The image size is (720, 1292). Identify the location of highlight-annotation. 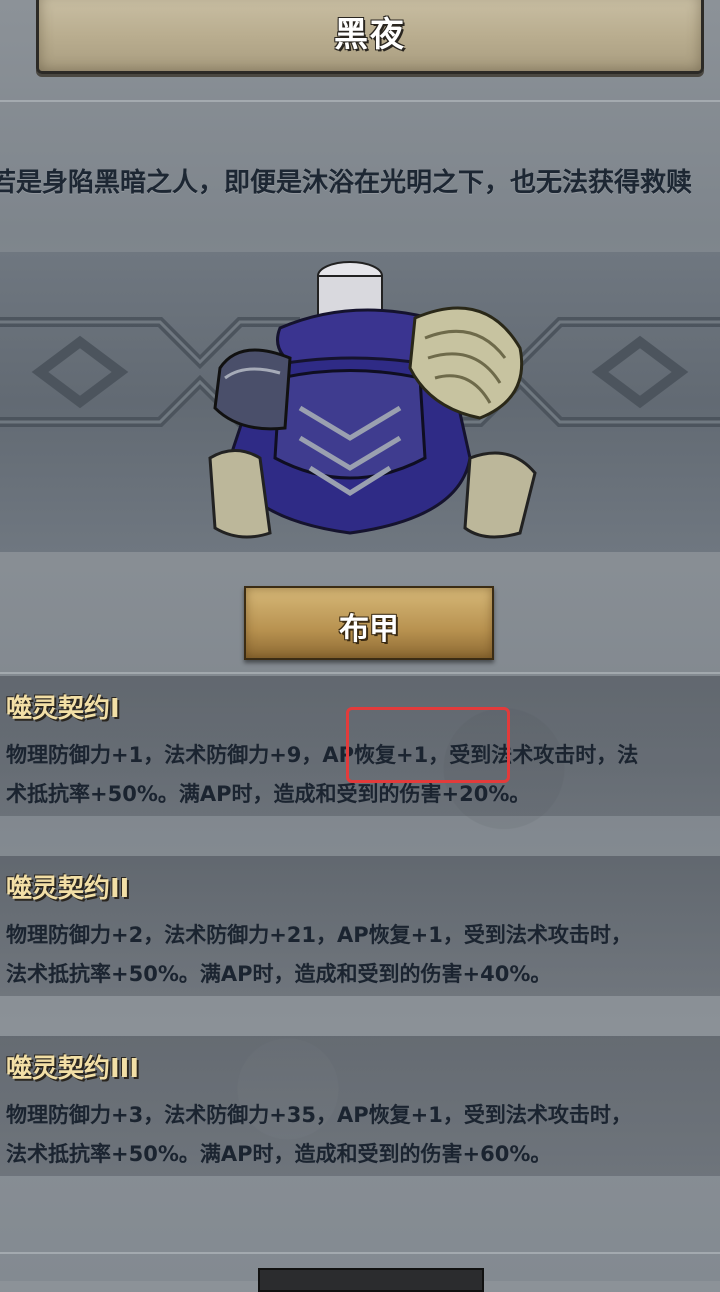
(428, 745).